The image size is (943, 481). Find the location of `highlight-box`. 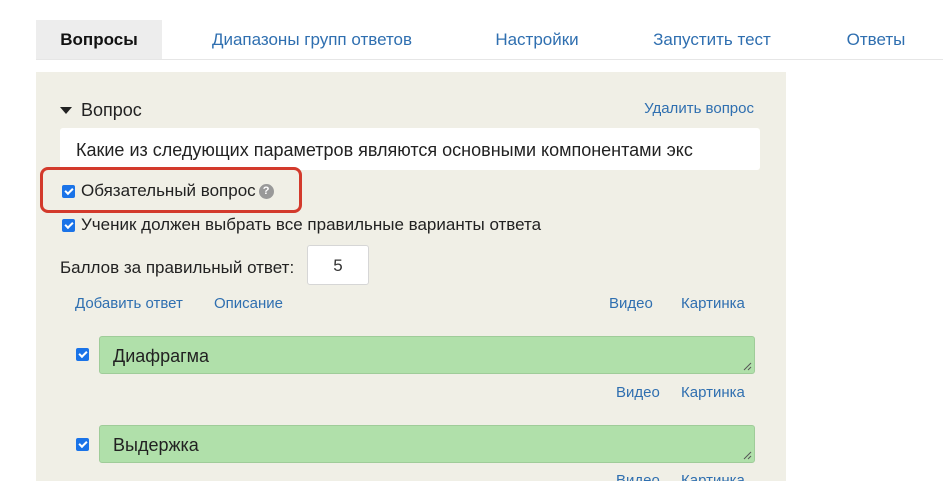

highlight-box is located at coordinates (171, 190).